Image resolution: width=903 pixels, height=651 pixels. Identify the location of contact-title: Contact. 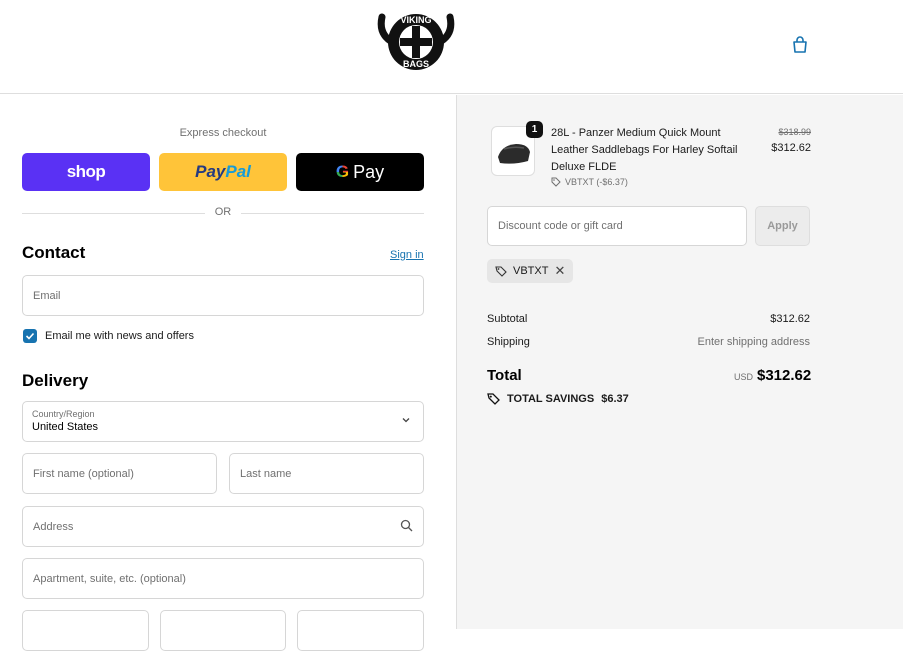
(54, 252).